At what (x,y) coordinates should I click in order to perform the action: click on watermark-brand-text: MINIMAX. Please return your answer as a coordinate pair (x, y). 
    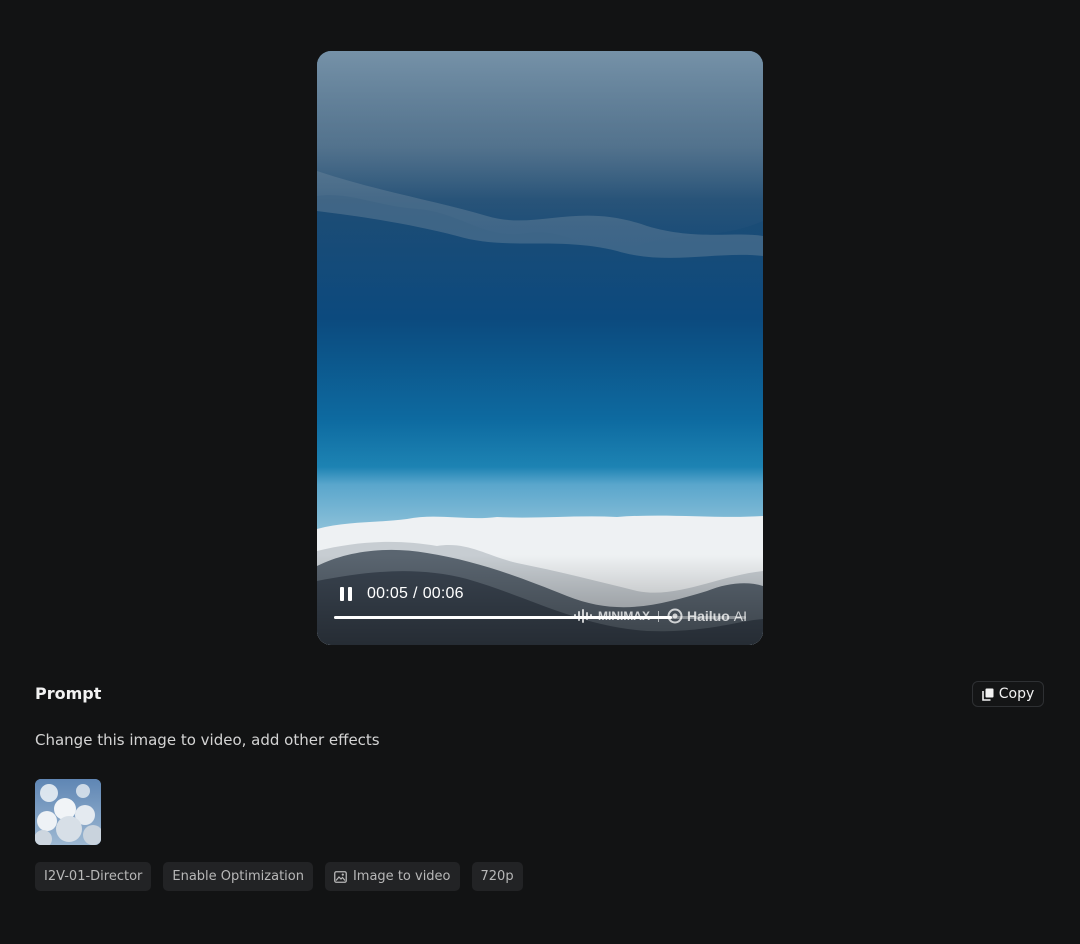
    Looking at the image, I should click on (623, 616).